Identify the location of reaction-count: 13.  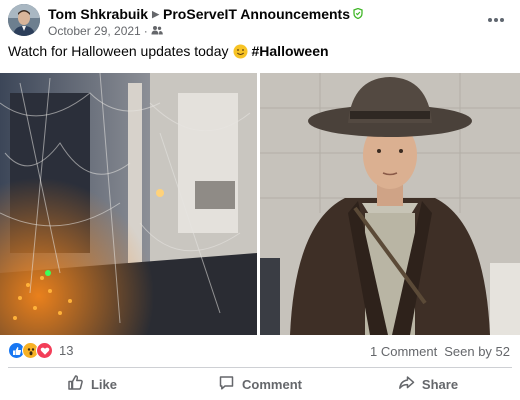
(66, 350).